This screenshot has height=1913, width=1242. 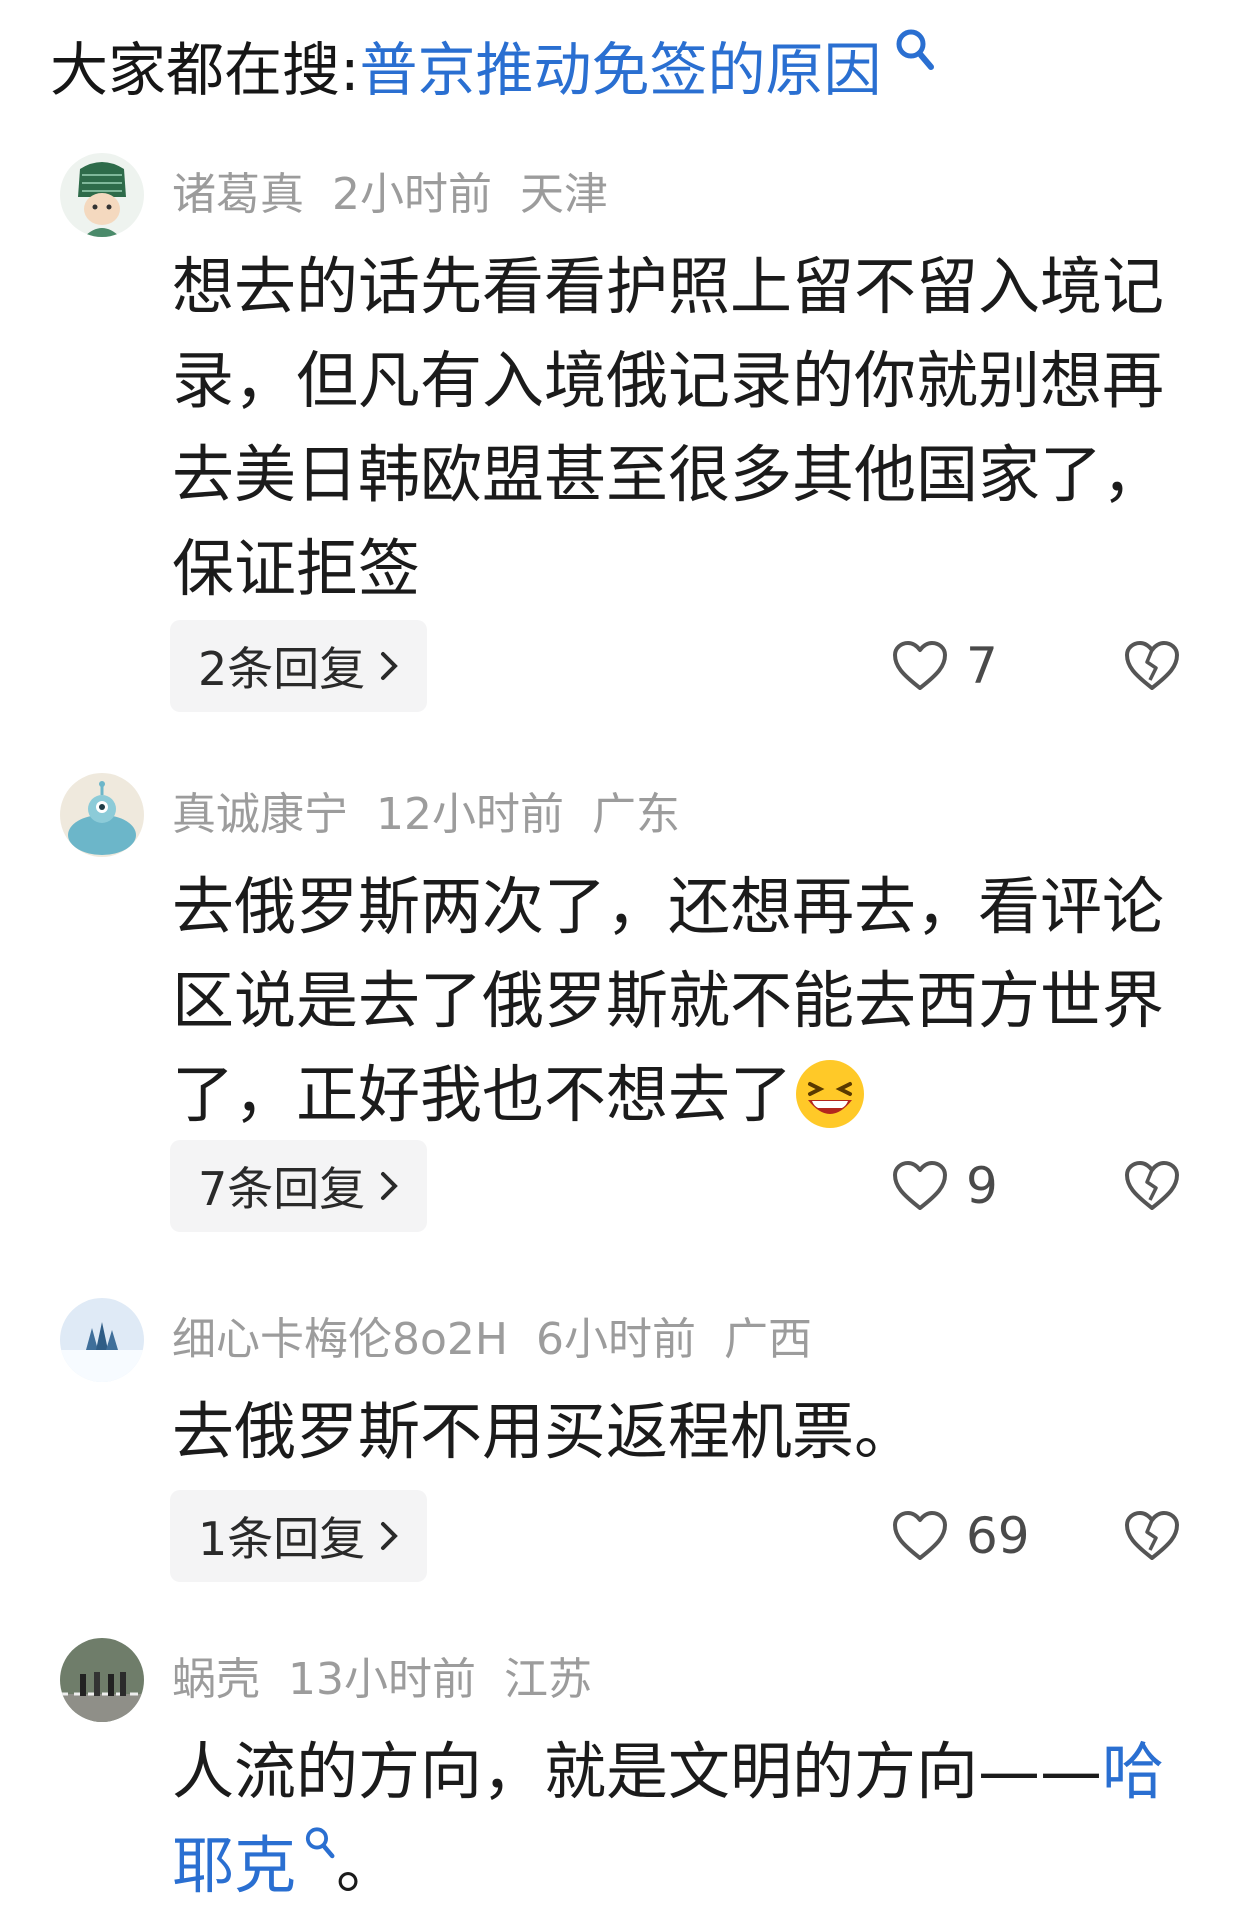 I want to click on username: 蜗壳, so click(x=216, y=1679).